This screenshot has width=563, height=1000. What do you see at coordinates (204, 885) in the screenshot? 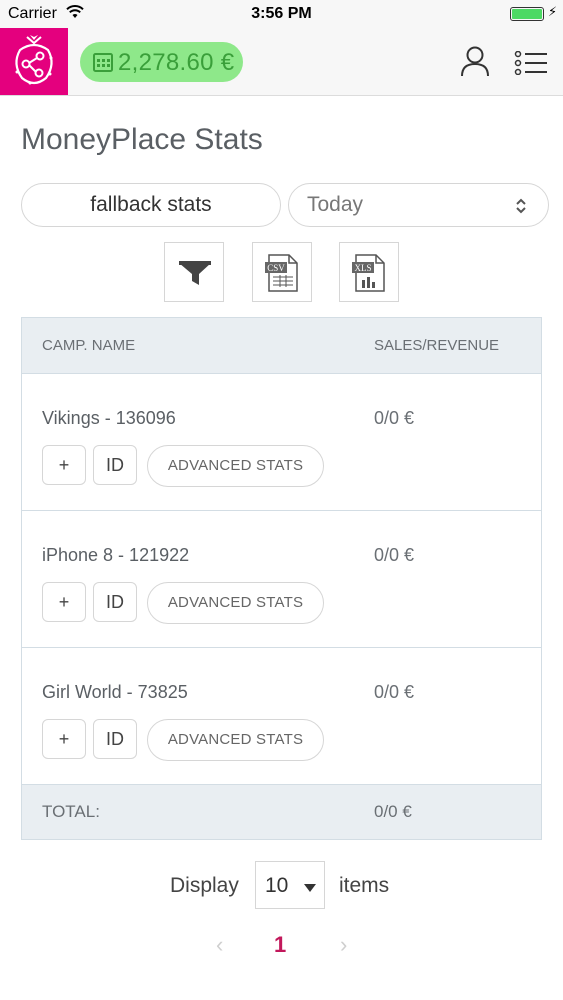
I see `display-label: Display` at bounding box center [204, 885].